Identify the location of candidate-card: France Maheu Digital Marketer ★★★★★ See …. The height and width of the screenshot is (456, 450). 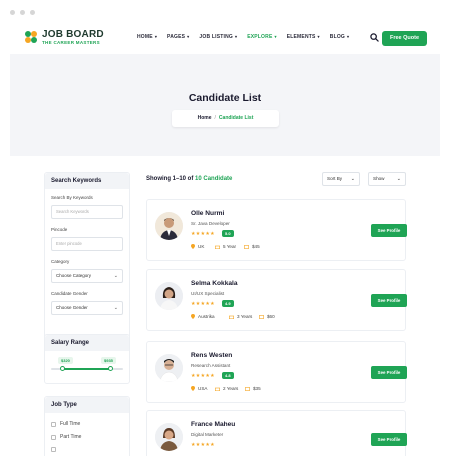
(276, 433).